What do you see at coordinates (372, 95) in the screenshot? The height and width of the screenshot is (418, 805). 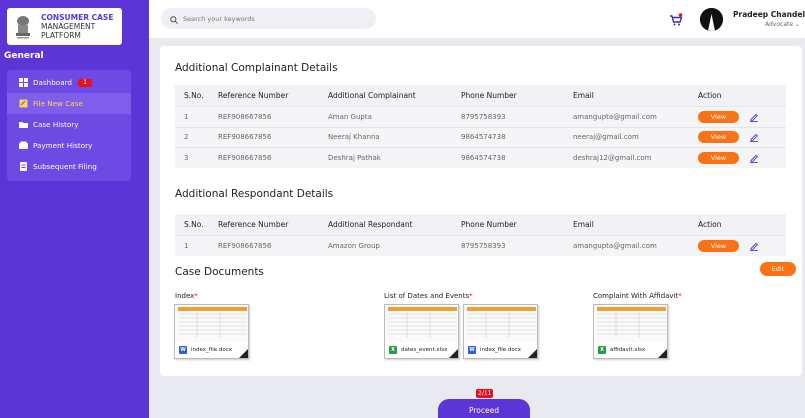 I see `column-header: Additional Complainant` at bounding box center [372, 95].